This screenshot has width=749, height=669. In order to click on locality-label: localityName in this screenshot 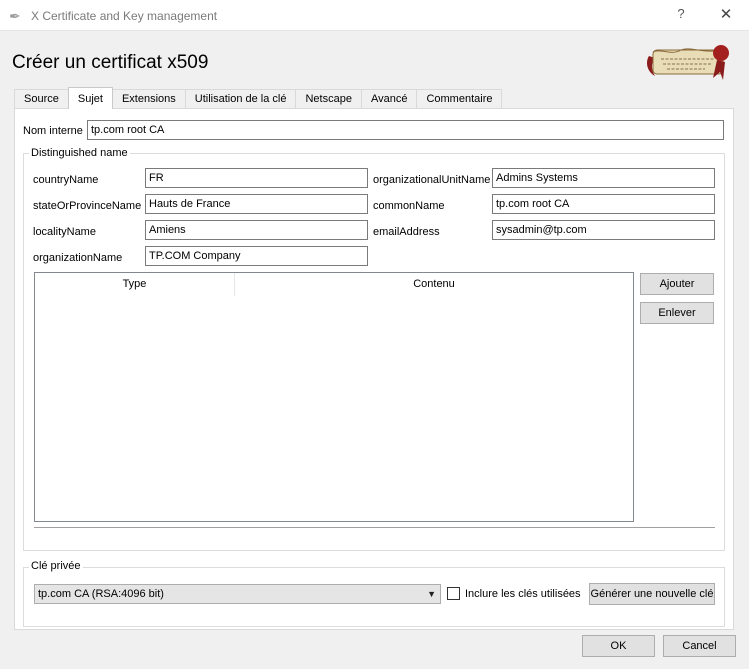, I will do `click(64, 232)`.